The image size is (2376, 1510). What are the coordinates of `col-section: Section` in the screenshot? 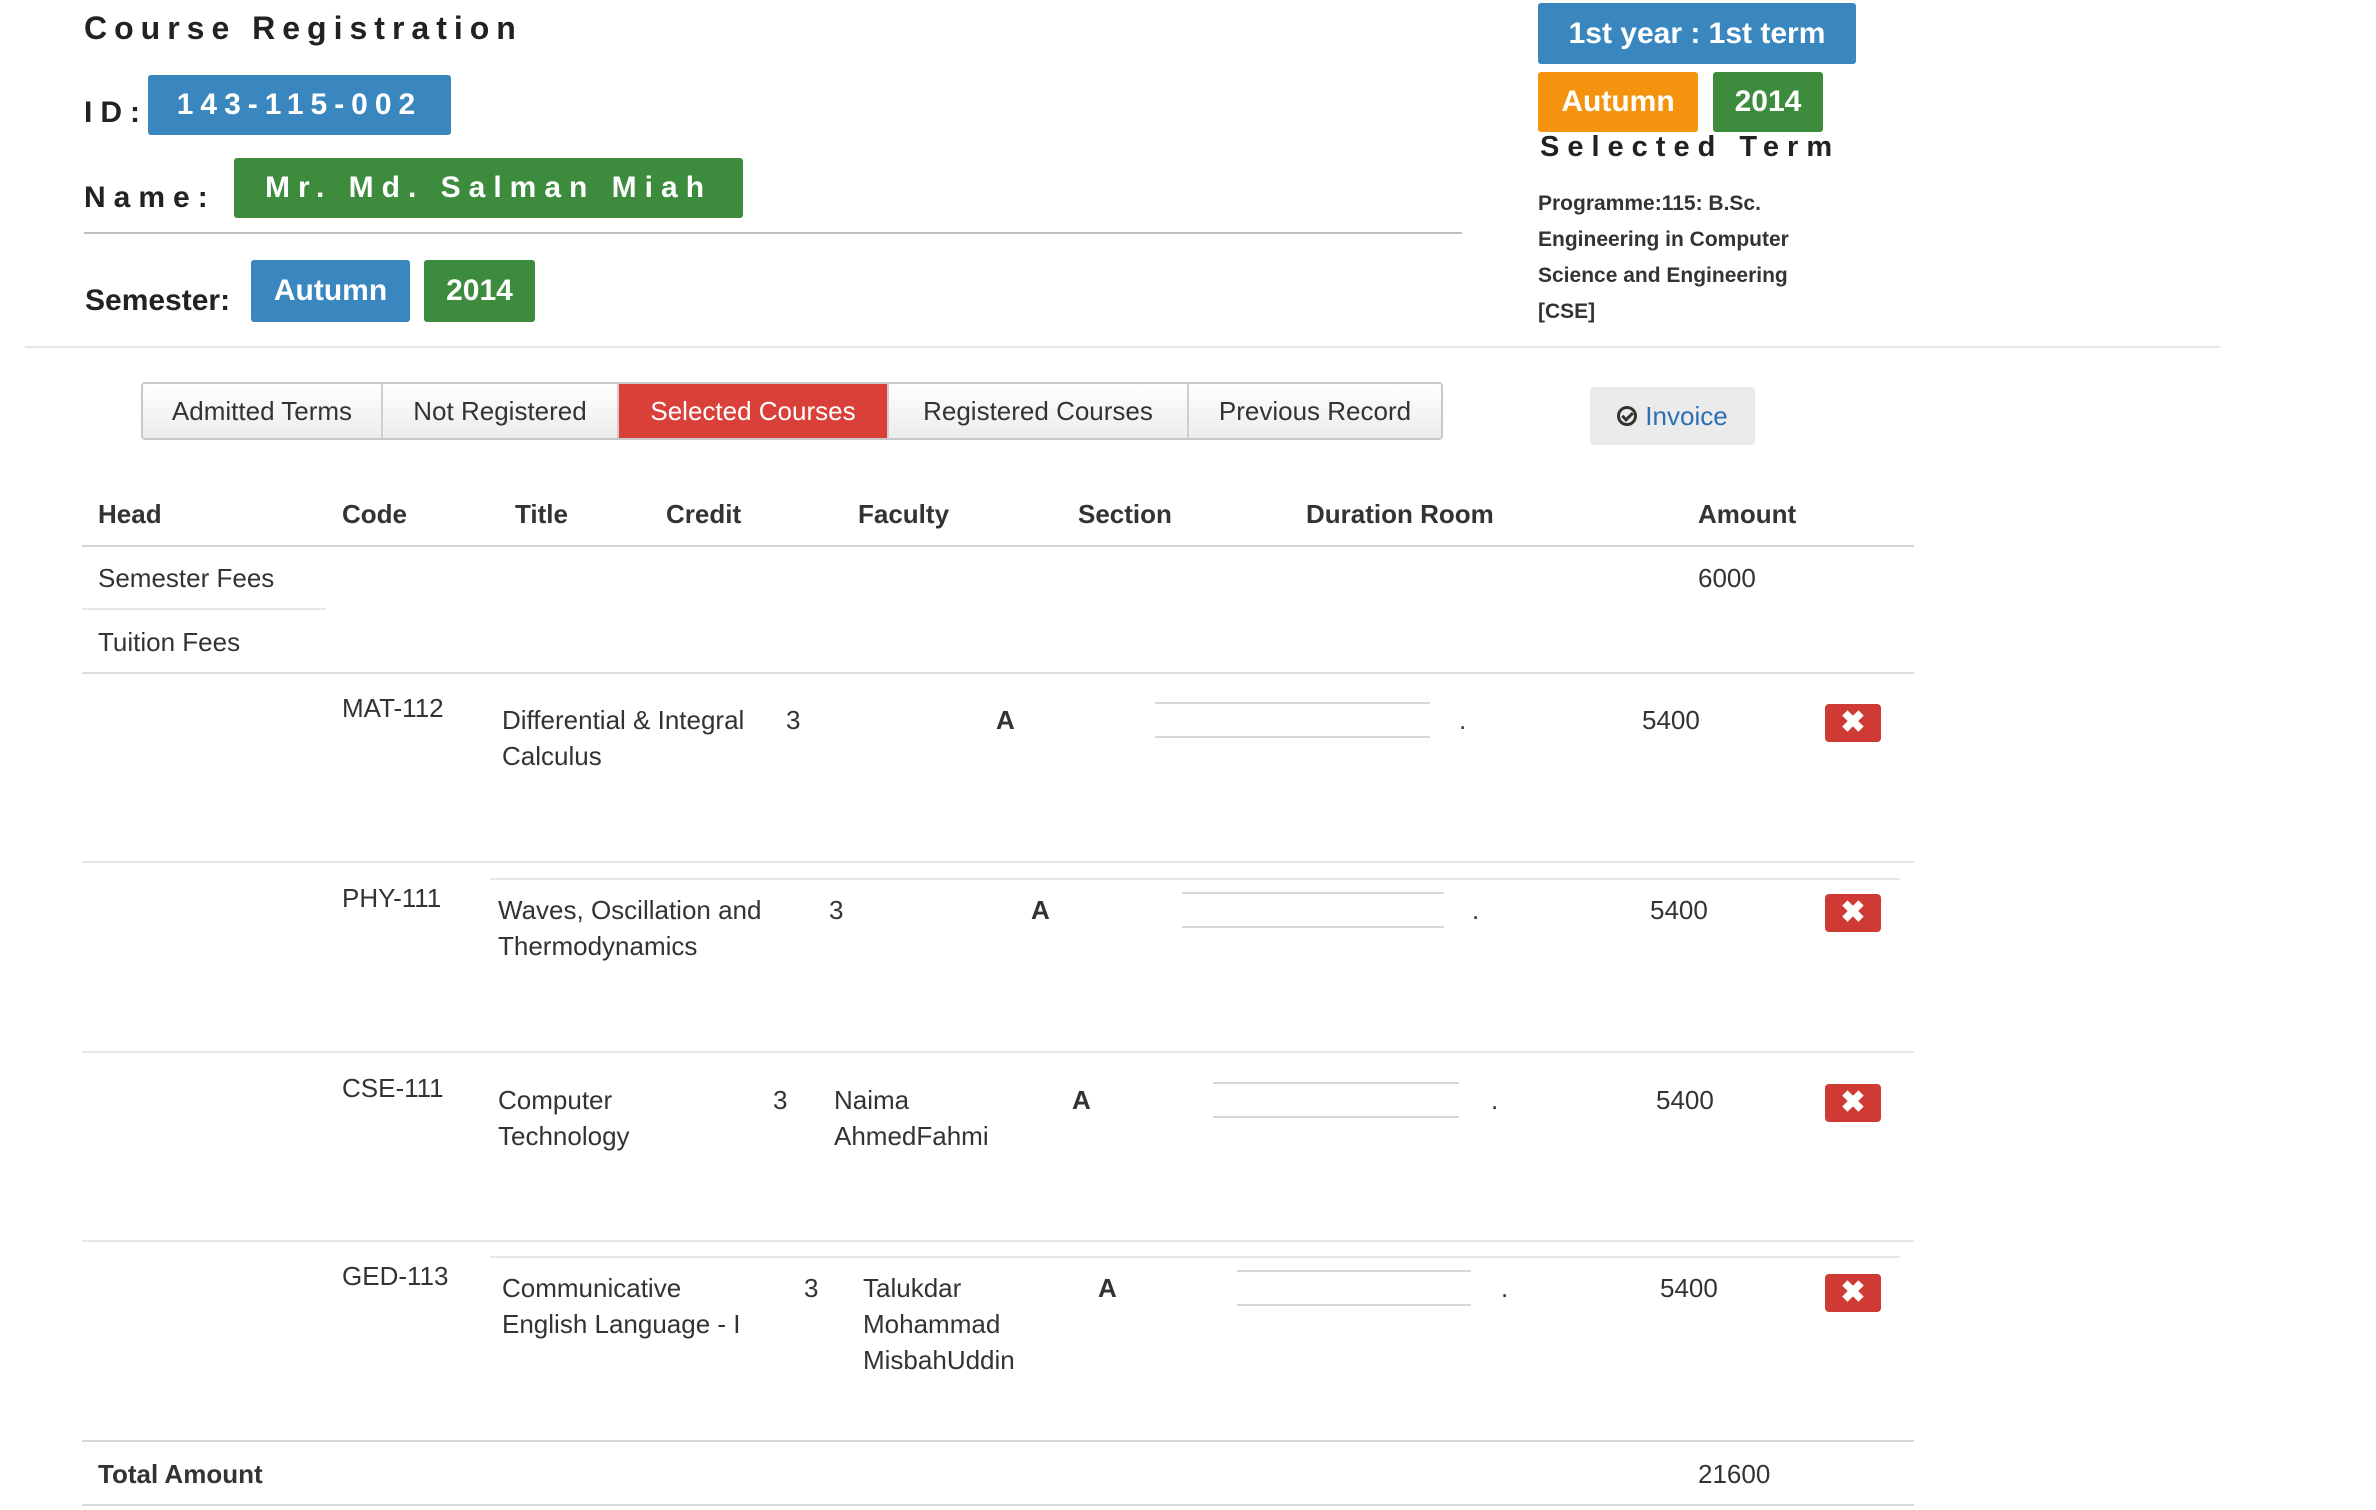 It's located at (1125, 514).